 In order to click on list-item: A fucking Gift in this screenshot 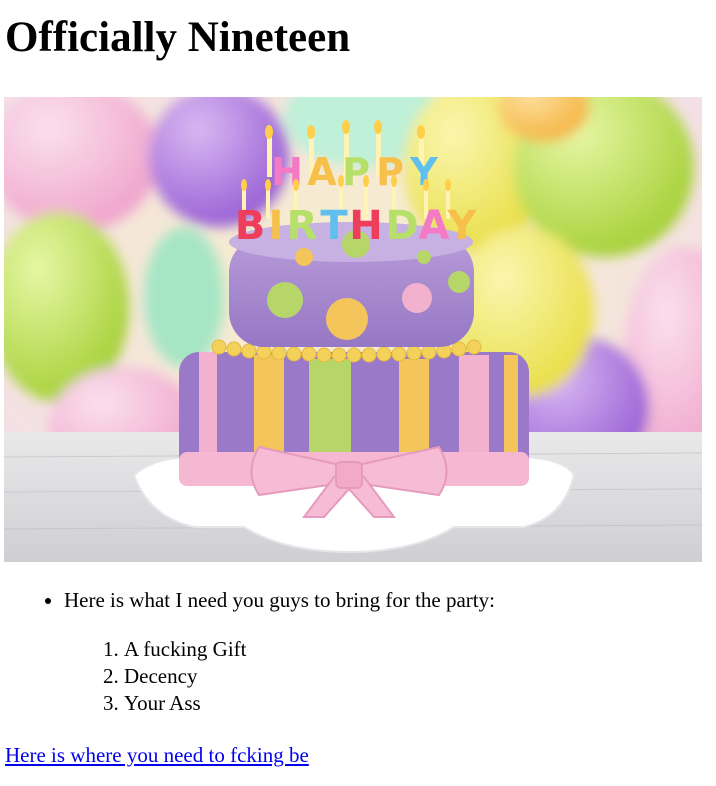, I will do `click(414, 649)`.